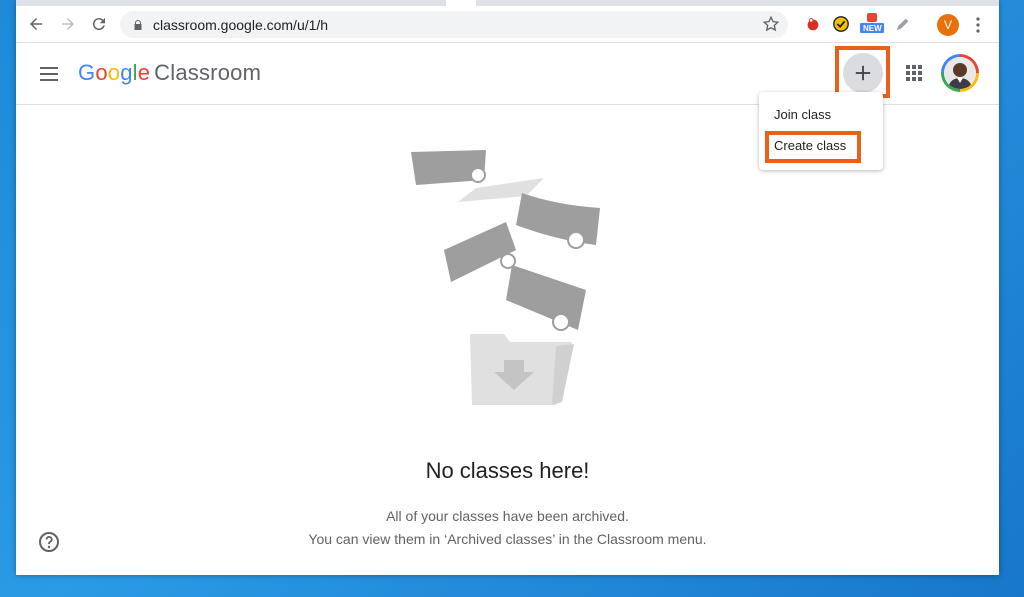 The height and width of the screenshot is (597, 1024). Describe the element at coordinates (505, 277) in the screenshot. I see `empty-classes-illustration` at that location.